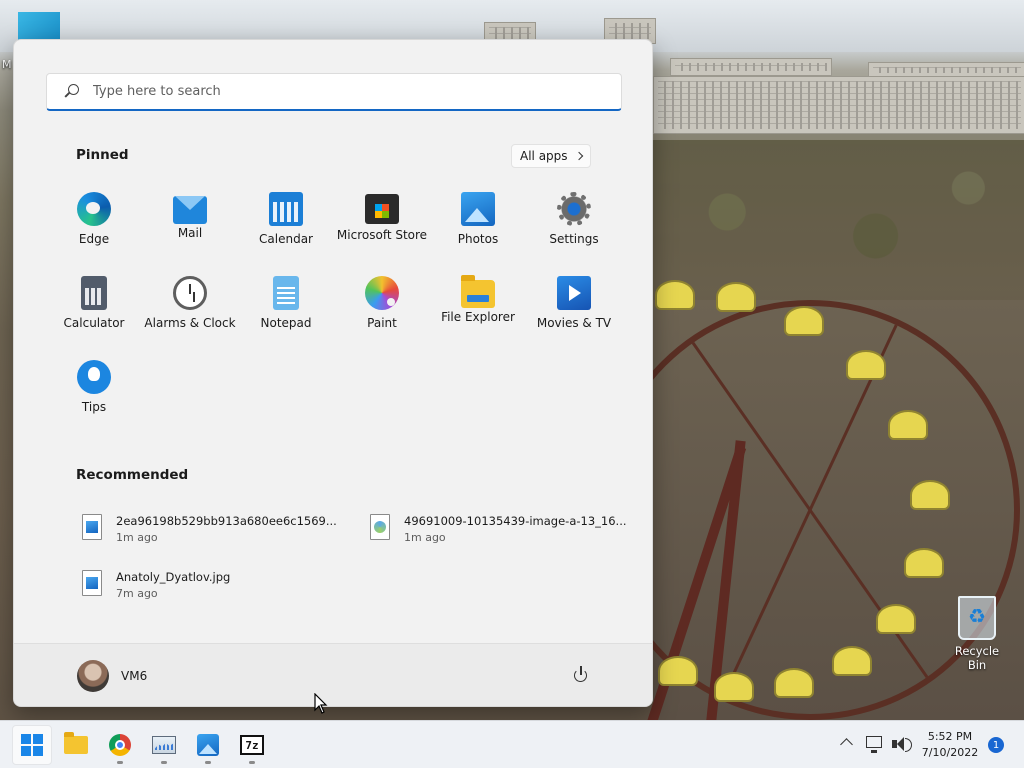 This screenshot has height=768, width=1024. I want to click on play-icon, so click(574, 293).